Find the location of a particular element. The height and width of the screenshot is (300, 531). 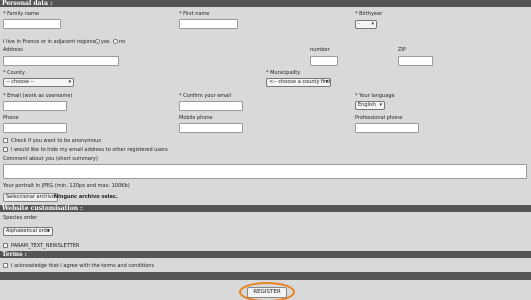

mobile-phone-input is located at coordinates (211, 128).